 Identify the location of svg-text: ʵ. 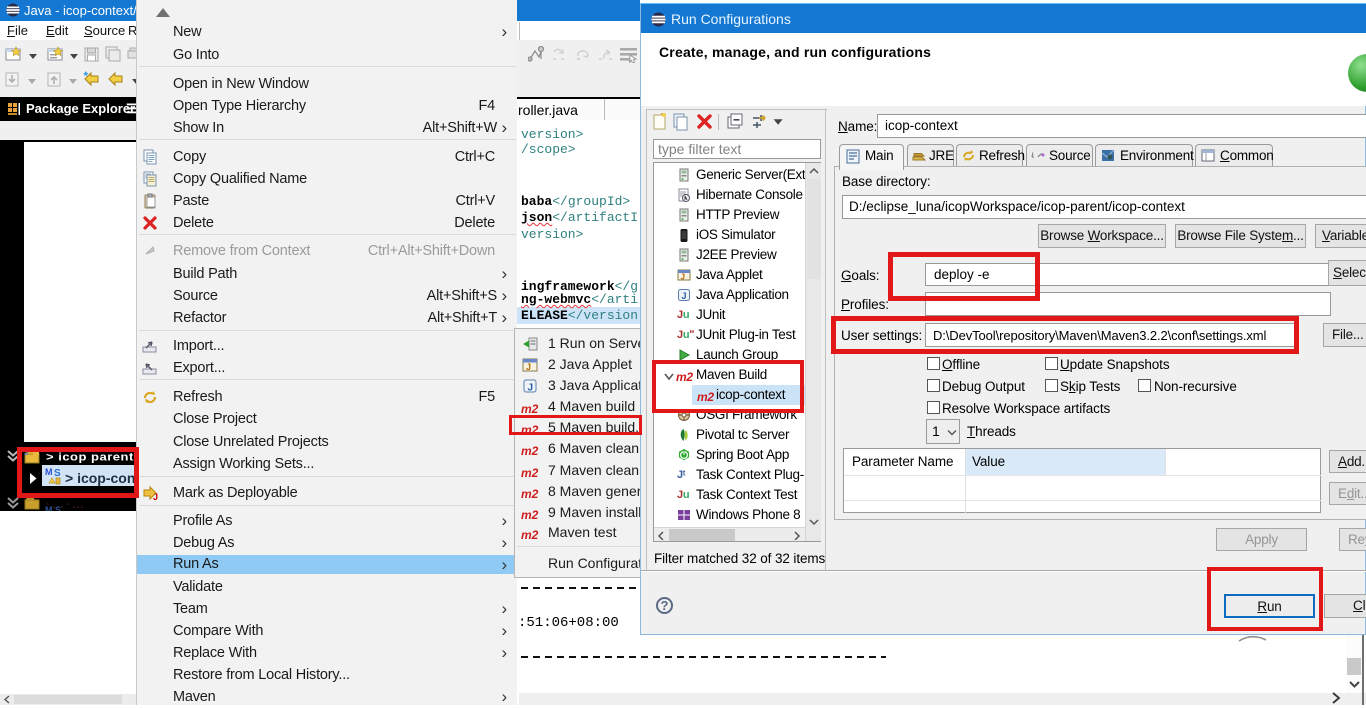
(1032, 156).